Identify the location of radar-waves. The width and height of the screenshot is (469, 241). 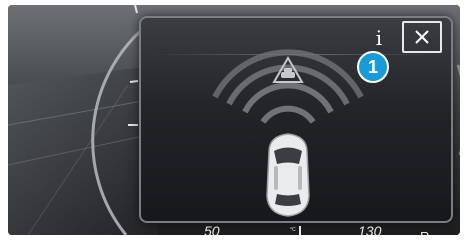
(288, 86).